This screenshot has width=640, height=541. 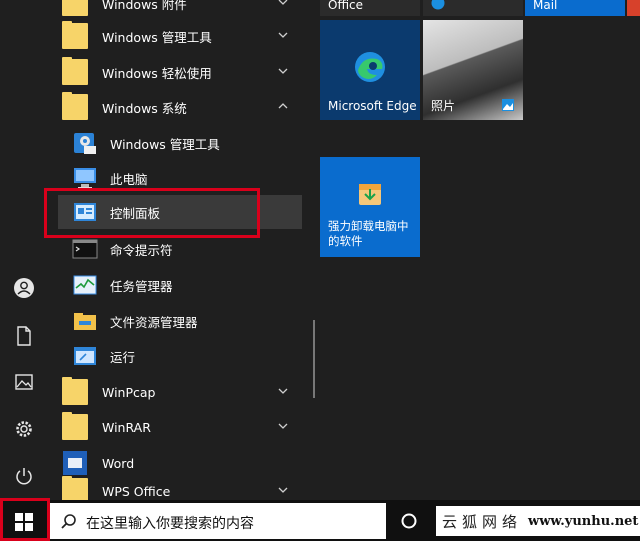 What do you see at coordinates (545, 6) in the screenshot?
I see `tile-label: Mail` at bounding box center [545, 6].